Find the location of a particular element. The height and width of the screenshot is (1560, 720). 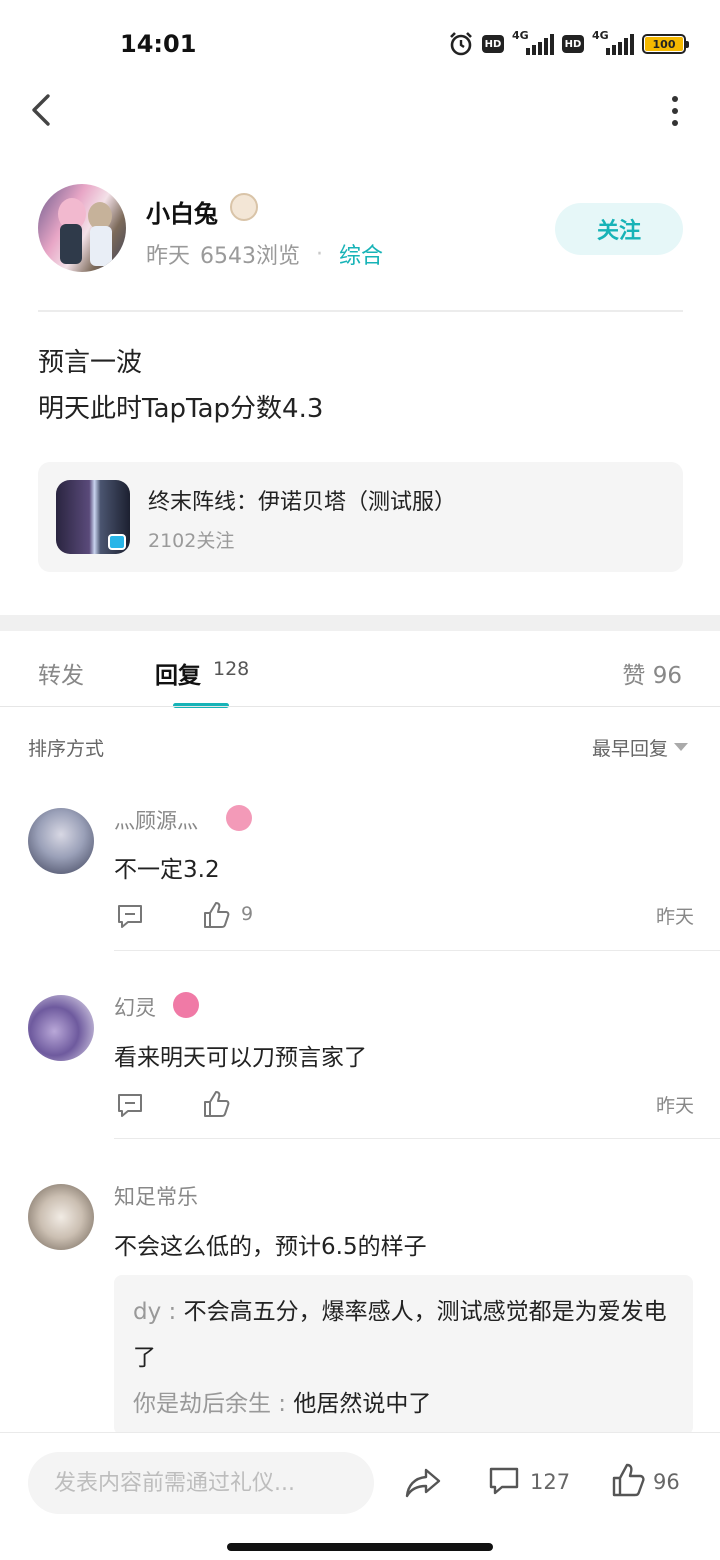

game-follower-count: 2102关注 is located at coordinates (191, 541).